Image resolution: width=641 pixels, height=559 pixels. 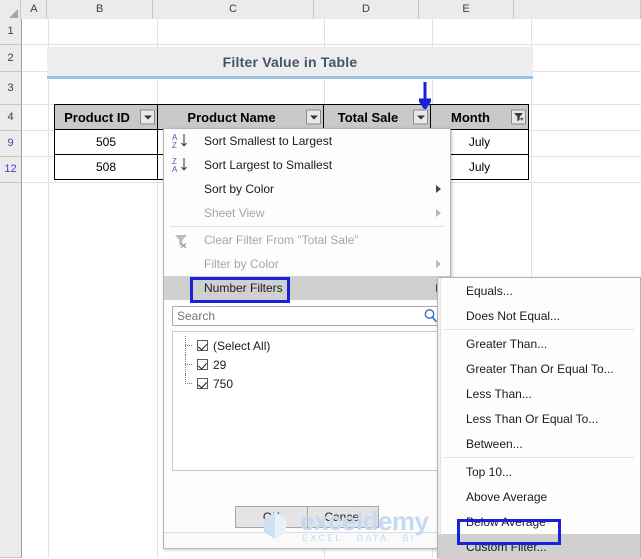 What do you see at coordinates (241, 264) in the screenshot?
I see `menu-item-label: Filter by Color` at bounding box center [241, 264].